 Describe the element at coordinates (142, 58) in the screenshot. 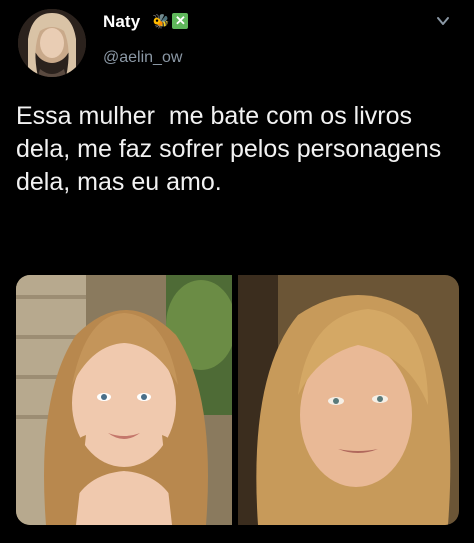

I see `user-handle: @aelin_ow` at that location.